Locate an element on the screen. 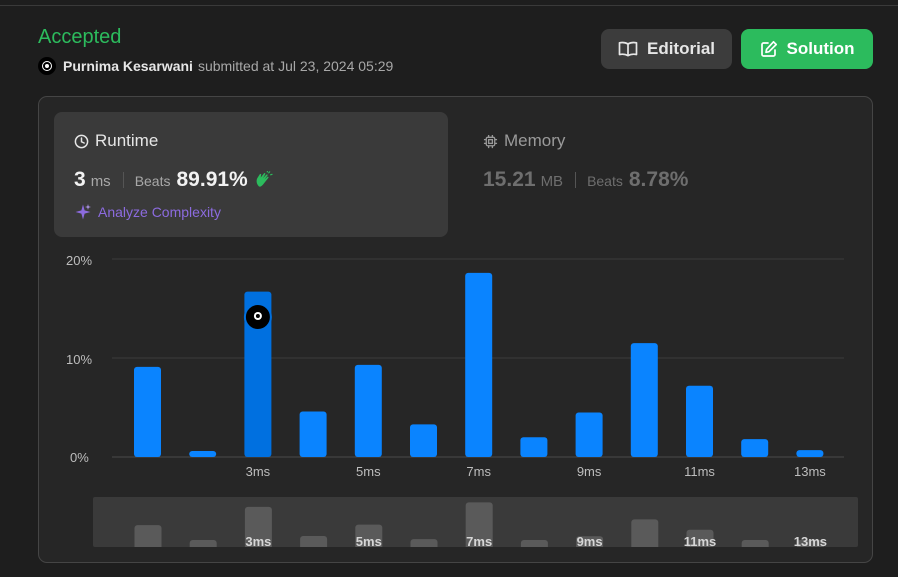  x-tick-label: 9ms is located at coordinates (589, 471).